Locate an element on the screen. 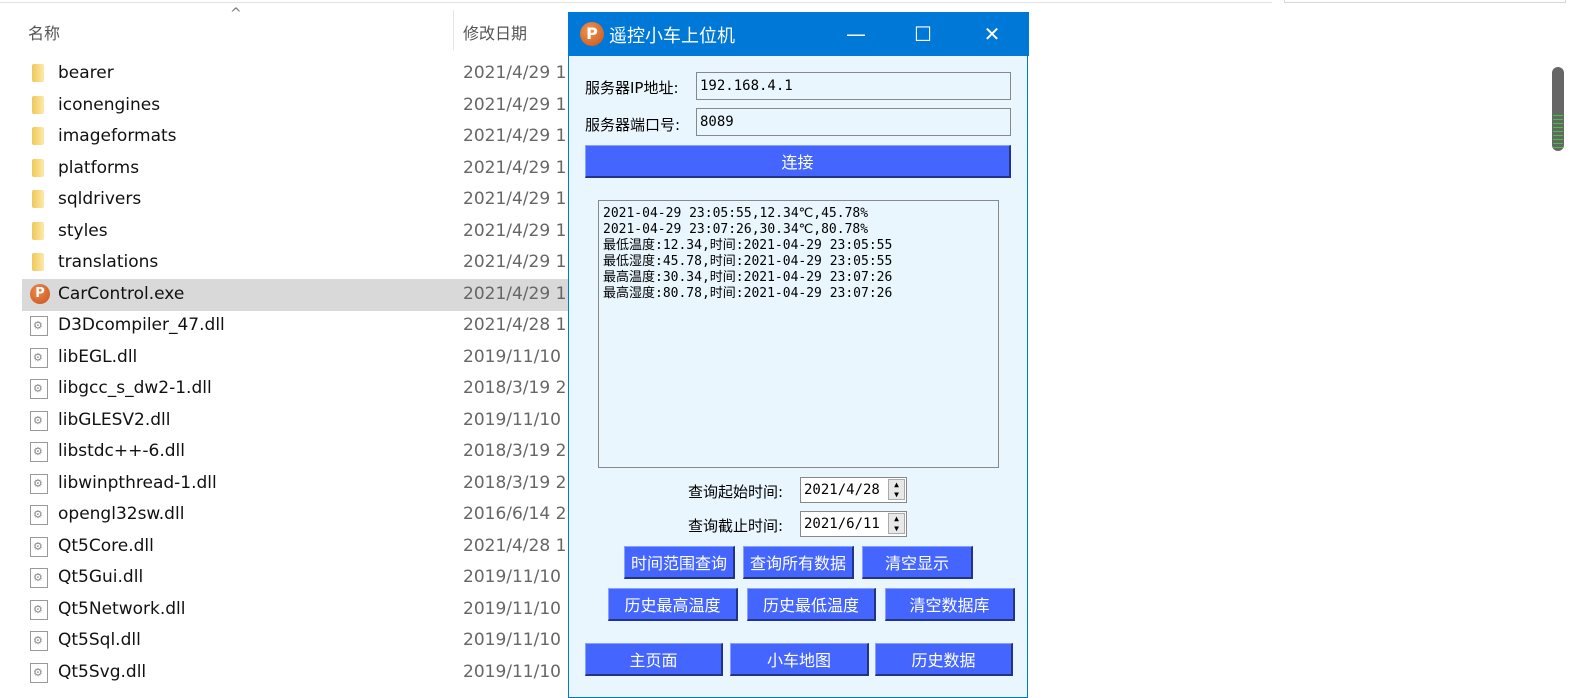 The height and width of the screenshot is (698, 1593). minimize-icon: — is located at coordinates (856, 34).